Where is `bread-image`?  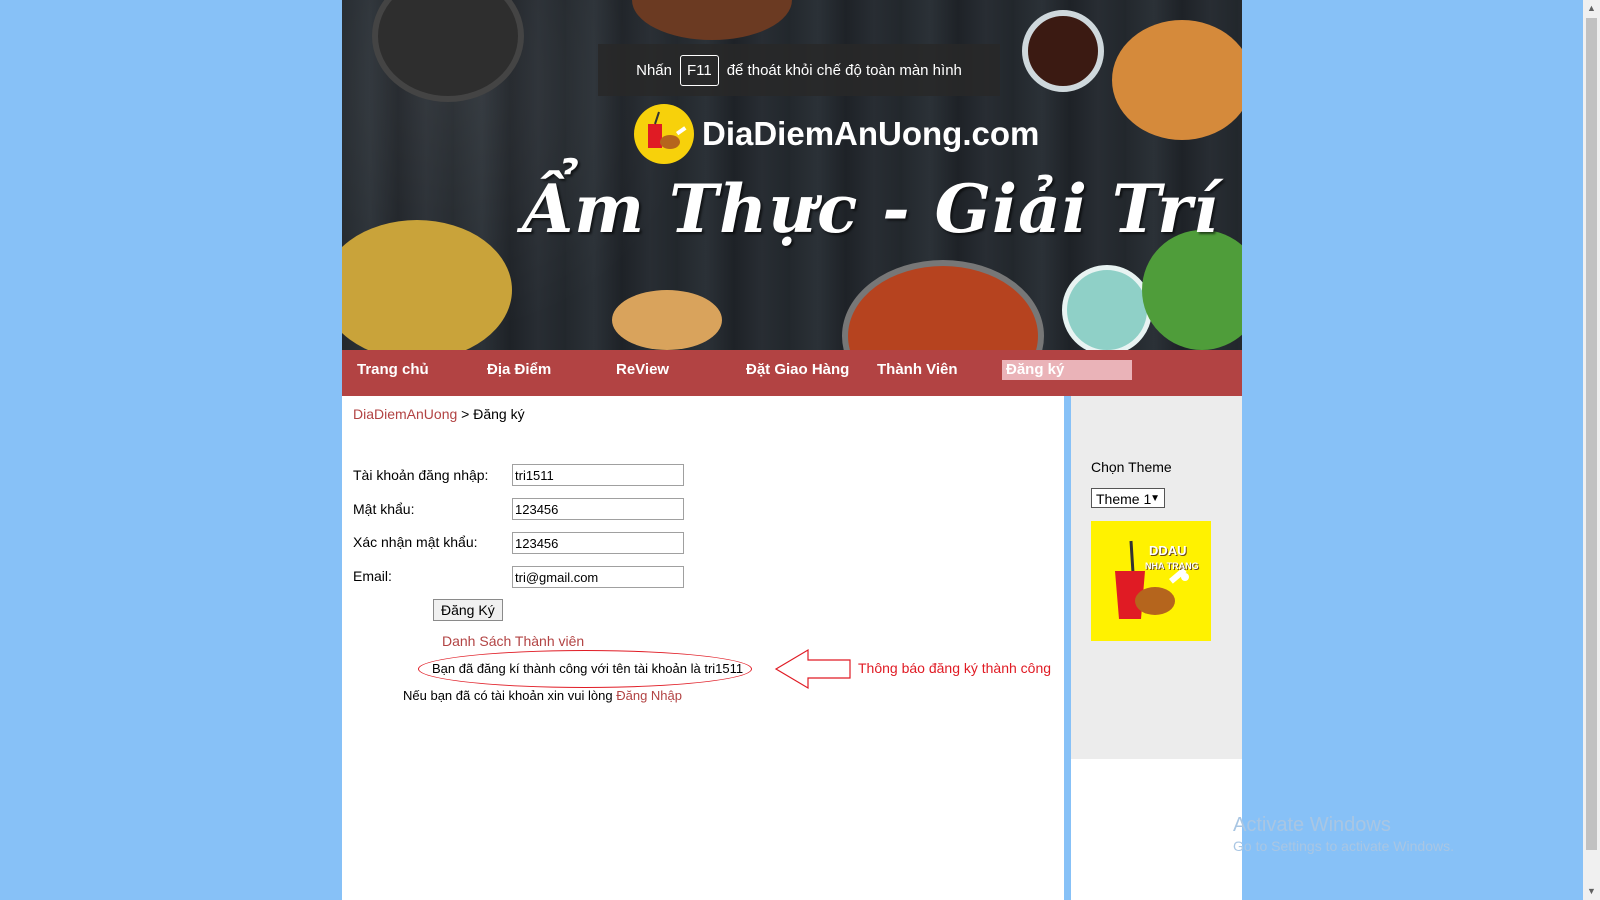 bread-image is located at coordinates (667, 320).